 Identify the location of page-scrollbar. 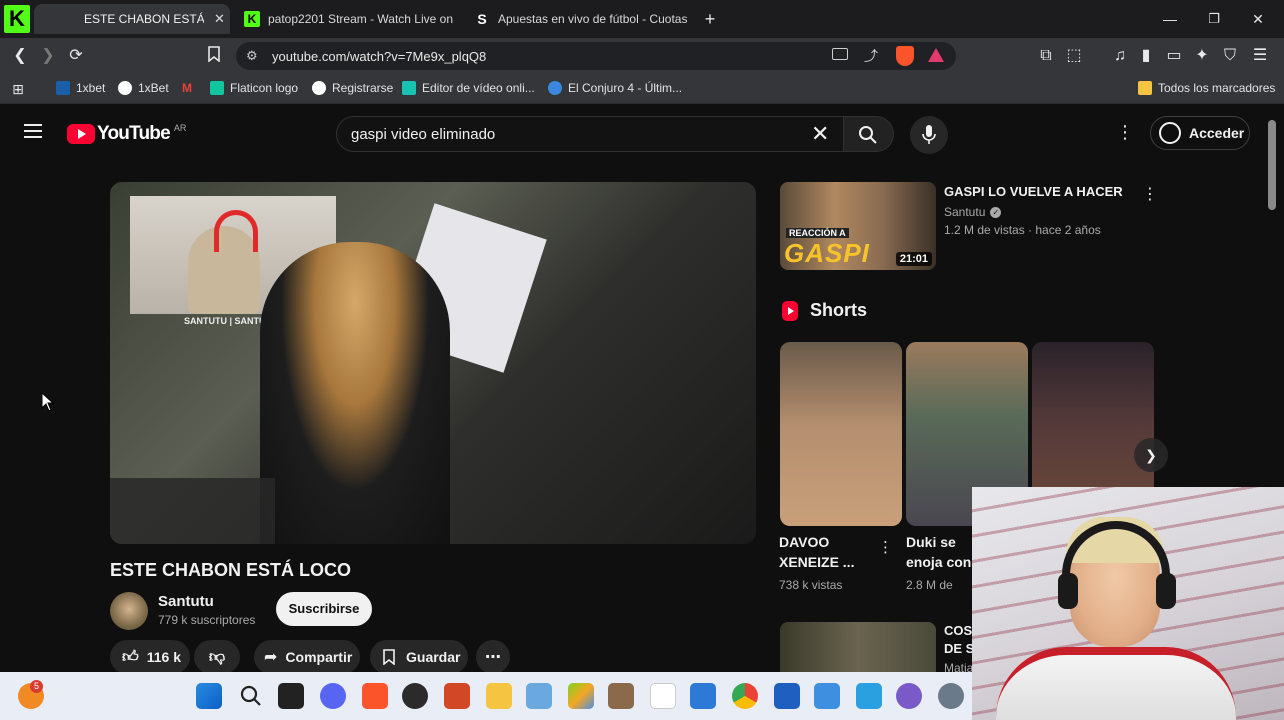
(1272, 165).